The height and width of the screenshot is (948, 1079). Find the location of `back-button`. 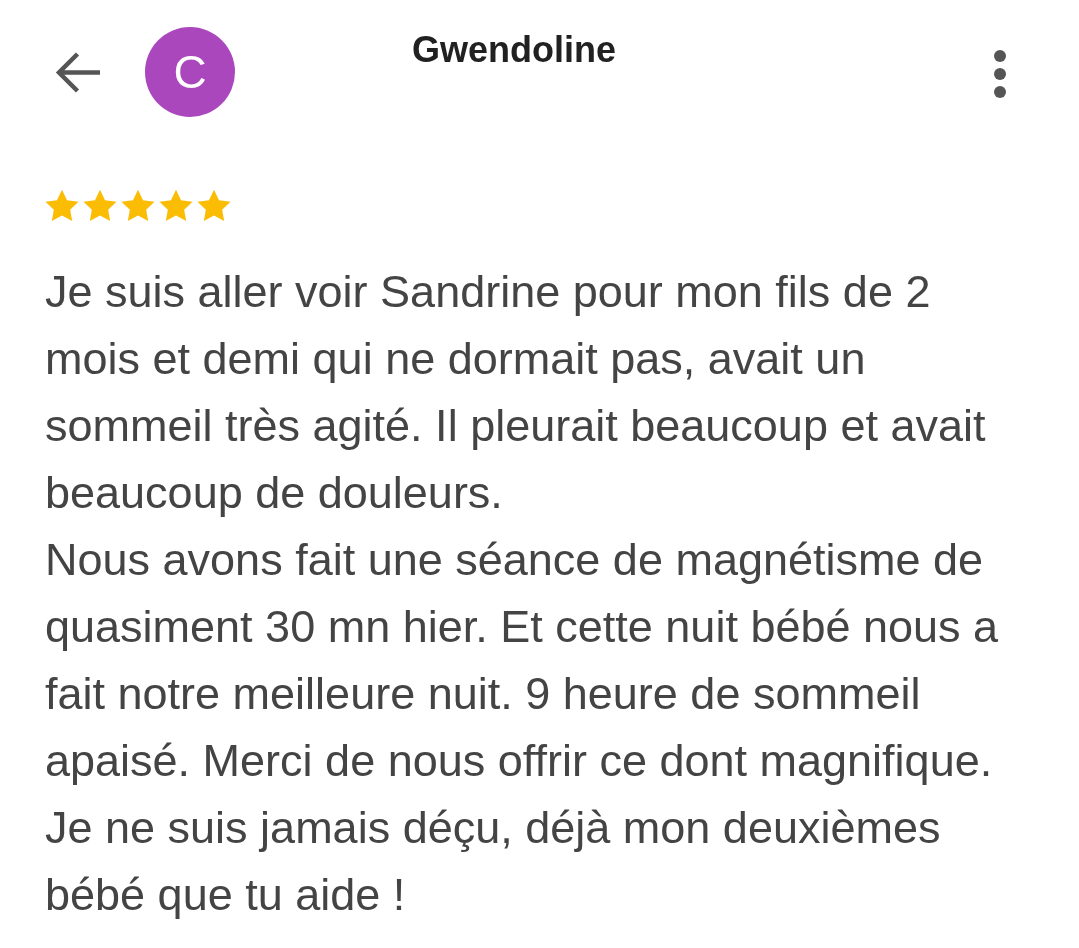

back-button is located at coordinates (77, 72).